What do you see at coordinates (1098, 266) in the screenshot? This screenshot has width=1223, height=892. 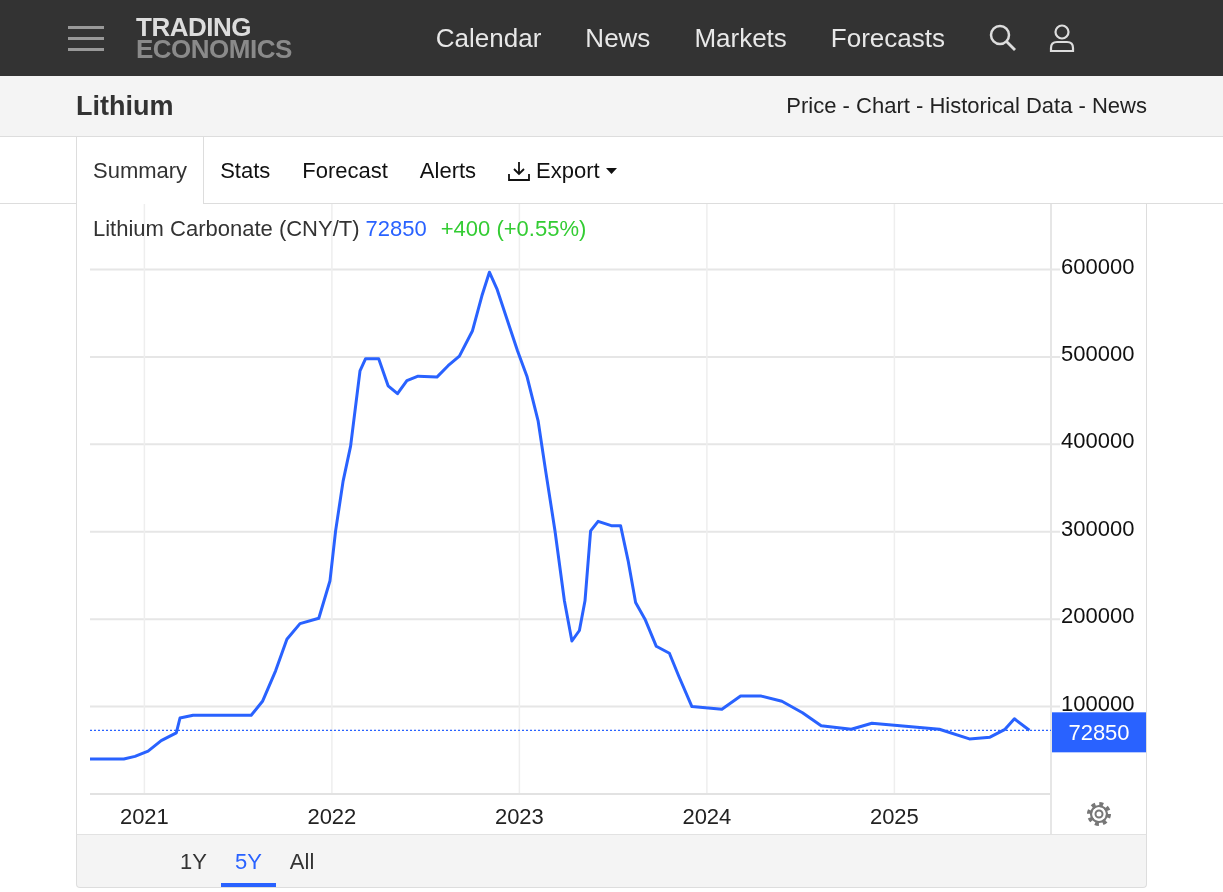 I see `y-axis-label: 600000` at bounding box center [1098, 266].